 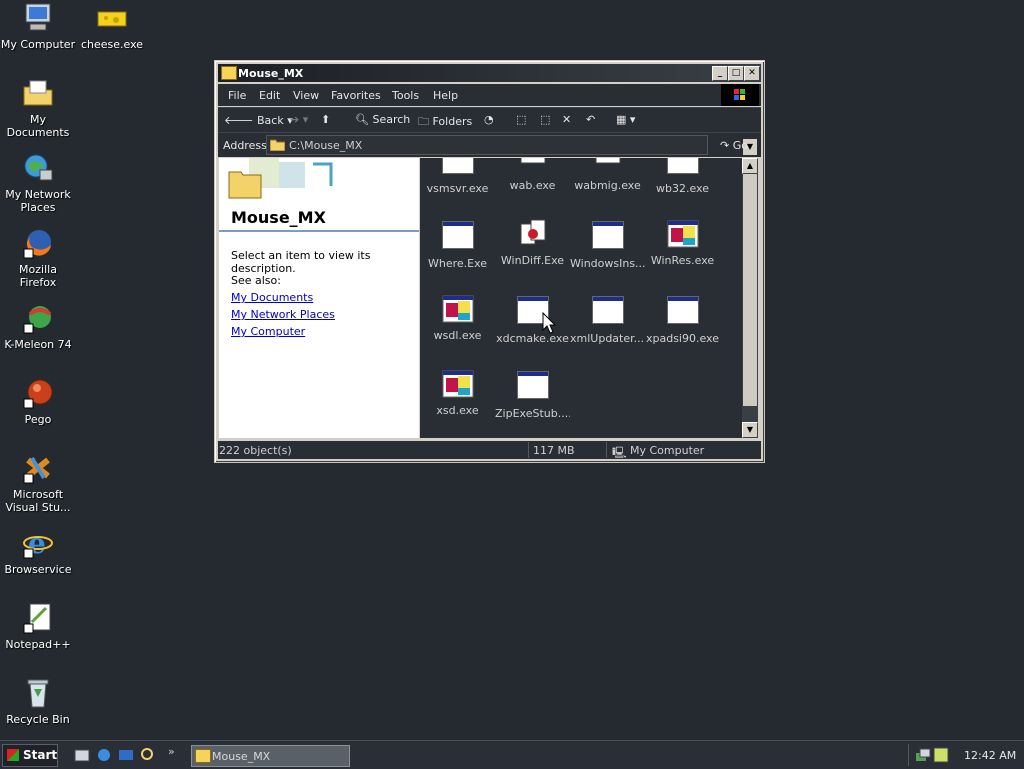 What do you see at coordinates (30, 755) in the screenshot?
I see `start-button: Start` at bounding box center [30, 755].